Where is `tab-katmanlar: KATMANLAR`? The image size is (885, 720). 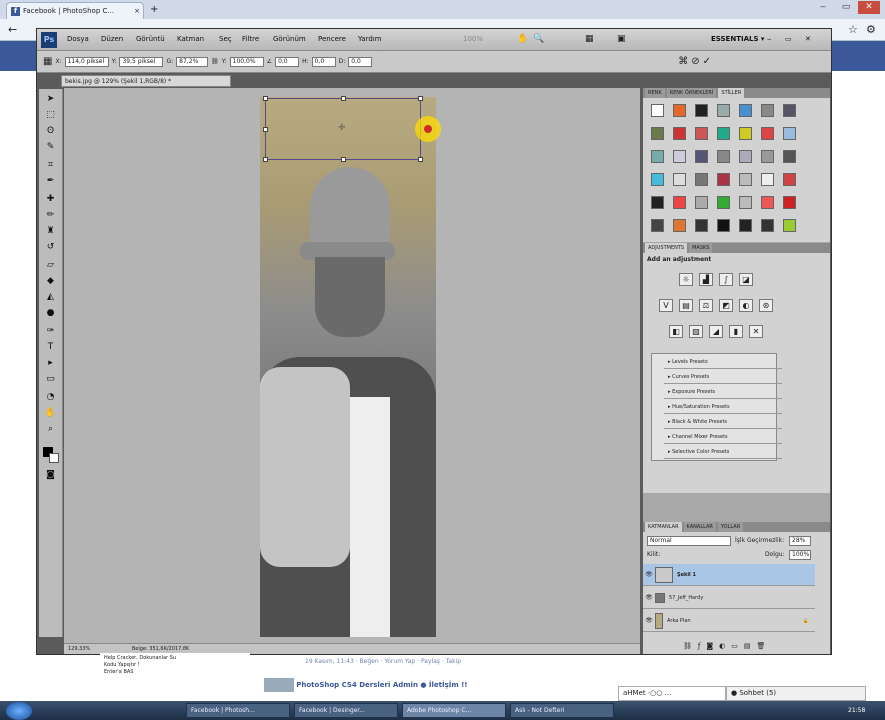 tab-katmanlar: KATMANLAR is located at coordinates (663, 527).